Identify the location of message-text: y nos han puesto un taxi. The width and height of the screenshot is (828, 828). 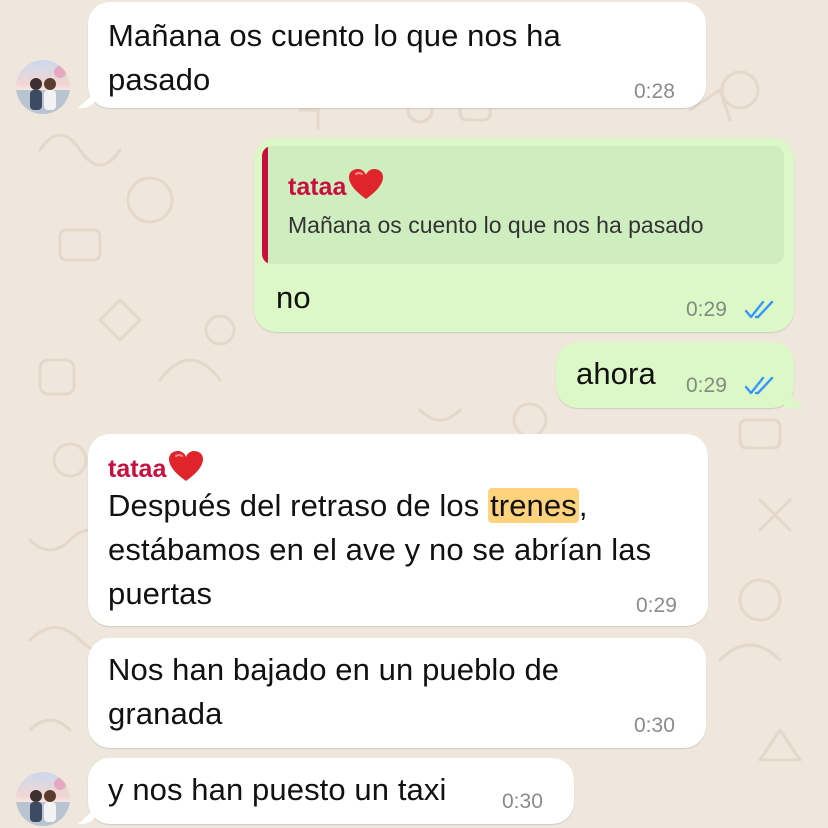
(277, 789).